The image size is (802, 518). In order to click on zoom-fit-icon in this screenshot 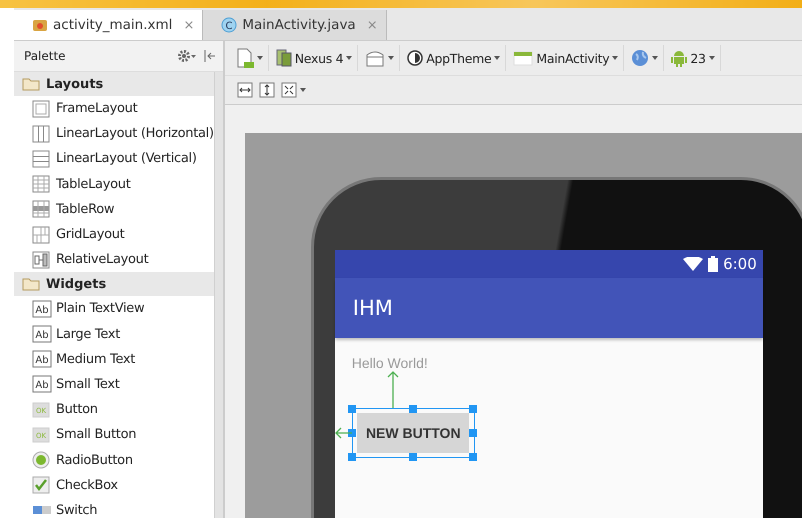, I will do `click(288, 90)`.